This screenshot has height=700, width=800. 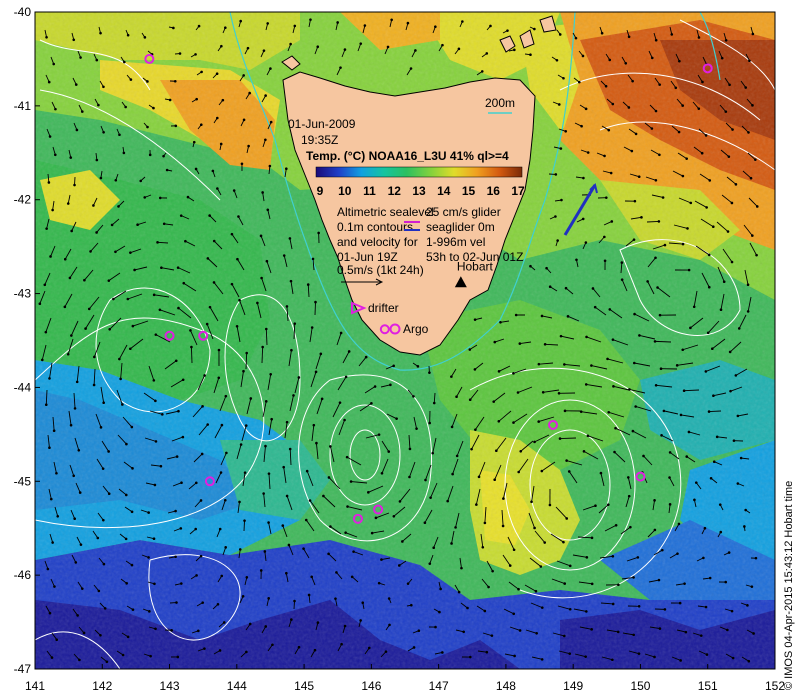 What do you see at coordinates (439, 686) in the screenshot?
I see `x-tick-label: 147` at bounding box center [439, 686].